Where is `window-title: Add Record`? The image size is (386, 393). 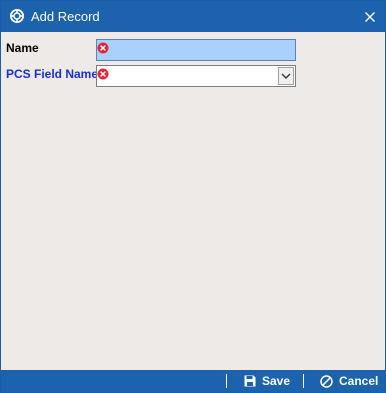
window-title: Add Record is located at coordinates (65, 16).